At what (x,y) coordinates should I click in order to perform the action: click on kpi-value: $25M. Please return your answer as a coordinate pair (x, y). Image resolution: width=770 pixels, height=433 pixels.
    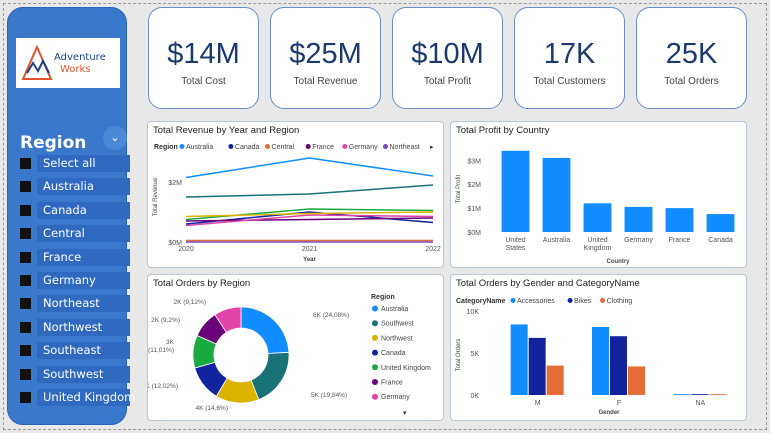
    Looking at the image, I should click on (325, 54).